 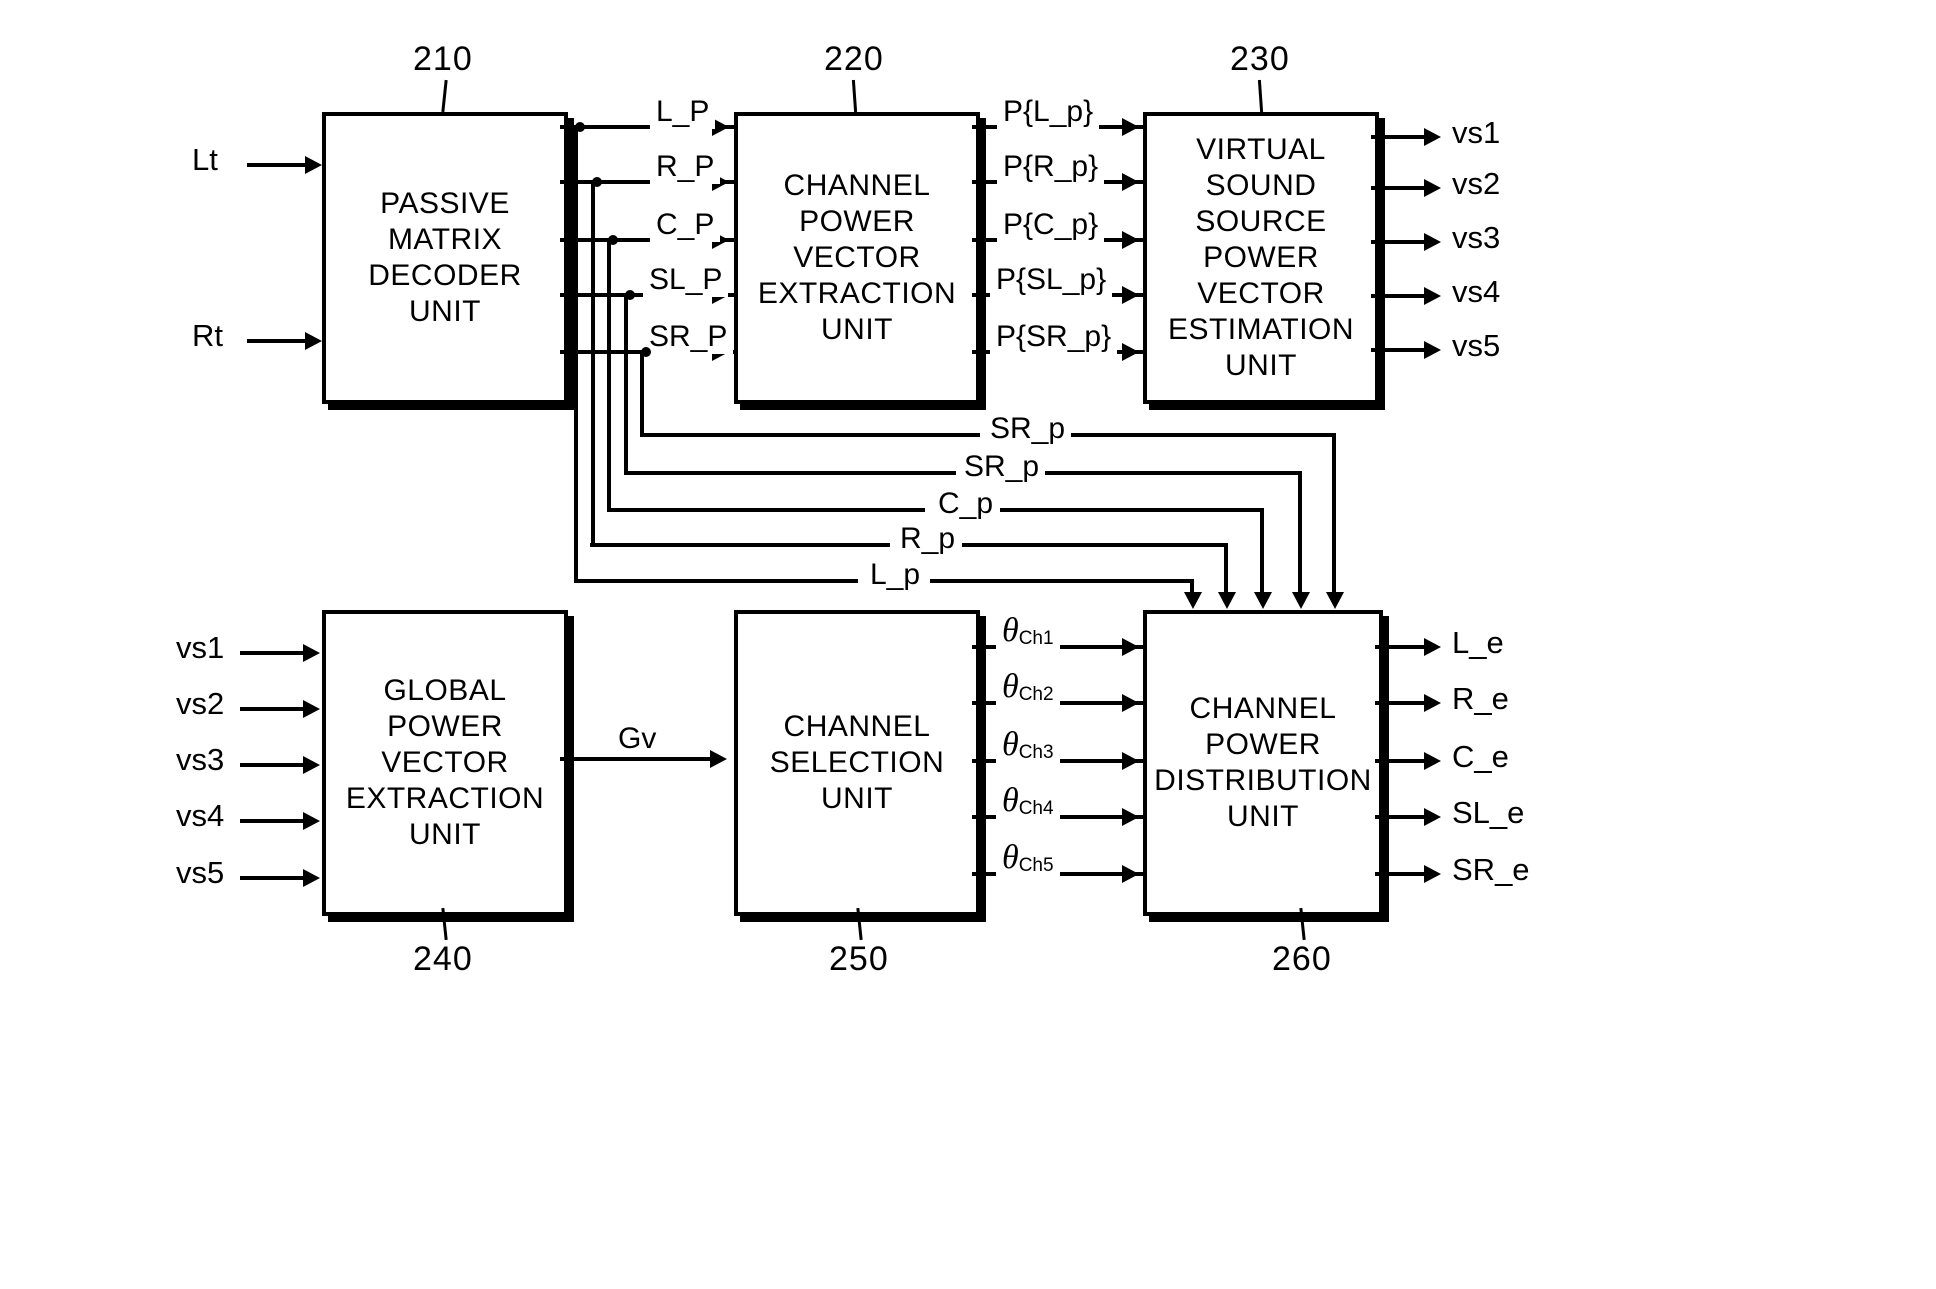 I want to click on arrowhead-vs4-in, so click(x=311, y=821).